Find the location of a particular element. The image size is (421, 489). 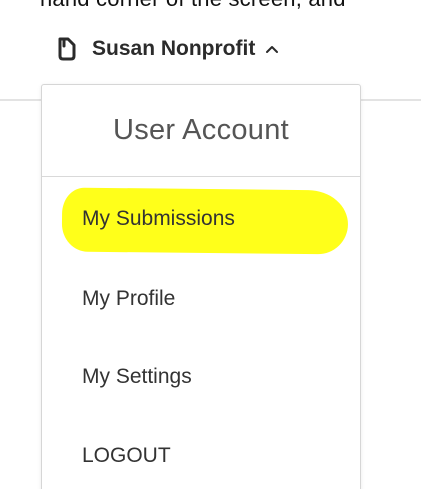

menu-item-logout: LOGOUT is located at coordinates (126, 456).